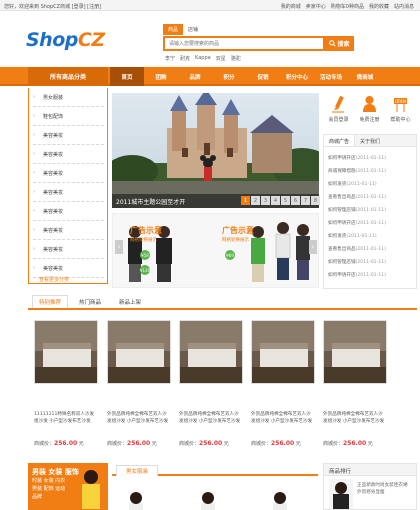  What do you see at coordinates (316, 6) in the screenshot?
I see `top-link-seller-center: 卖家中心` at bounding box center [316, 6].